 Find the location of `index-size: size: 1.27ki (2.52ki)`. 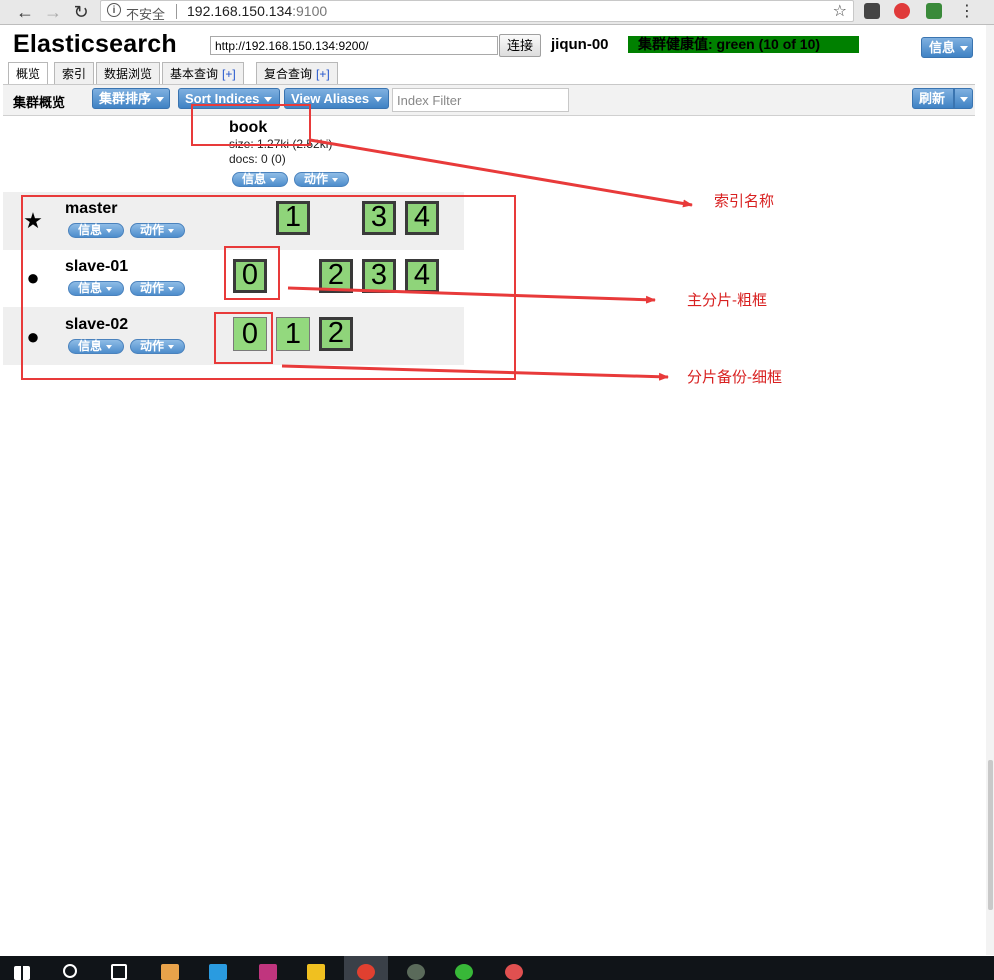

index-size: size: 1.27ki (2.52ki) is located at coordinates (281, 144).